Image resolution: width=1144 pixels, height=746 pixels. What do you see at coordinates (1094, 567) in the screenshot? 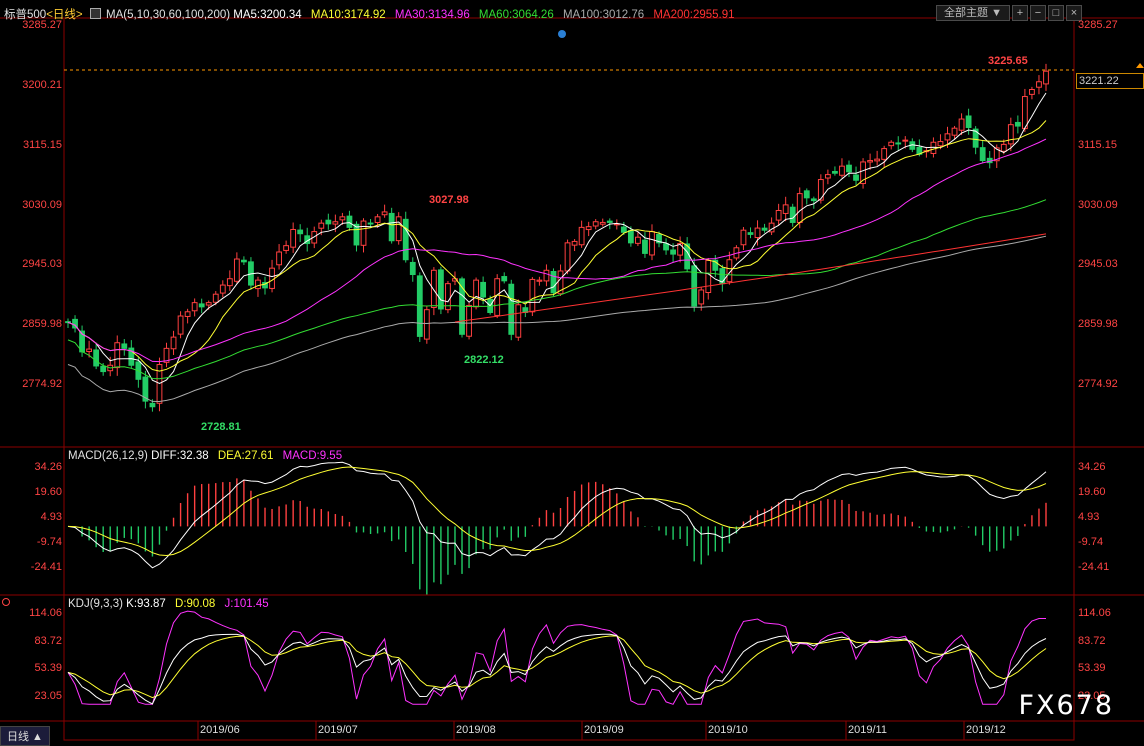
I see `macd-axis-right-label: -24.41` at bounding box center [1094, 567].